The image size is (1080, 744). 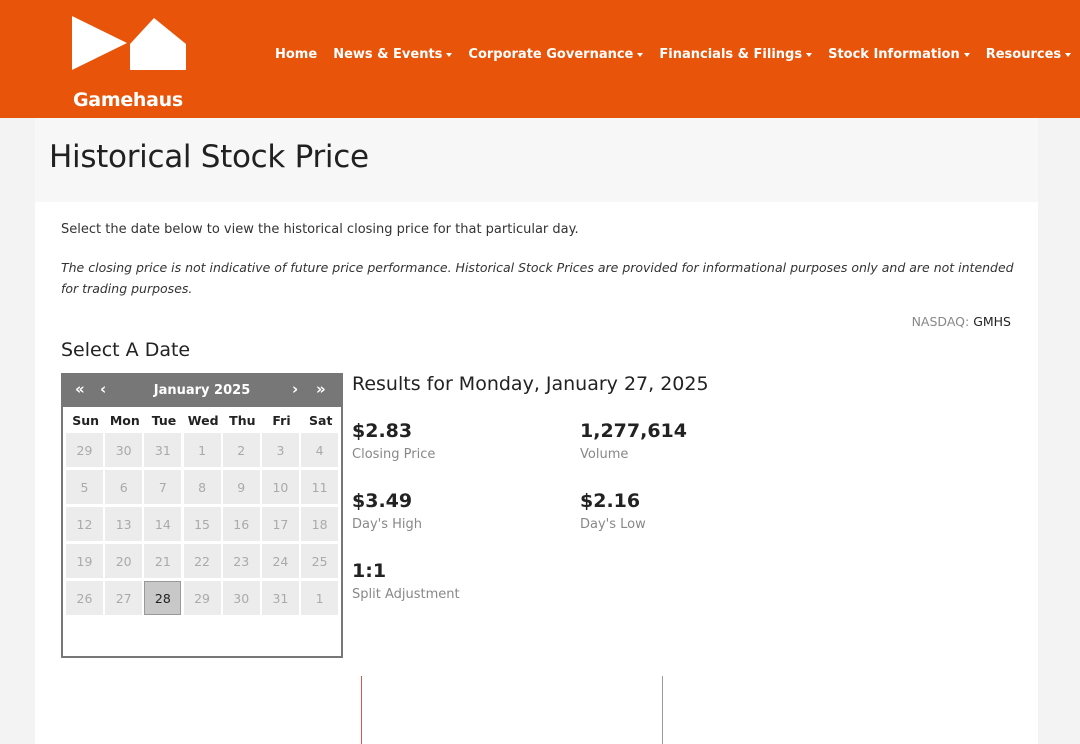 I want to click on page-title: Historical Stock Price, so click(x=209, y=157).